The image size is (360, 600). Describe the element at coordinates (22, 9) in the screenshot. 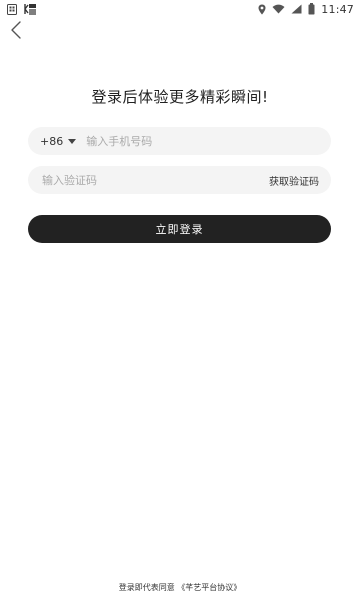

I see `status-bar-left` at that location.